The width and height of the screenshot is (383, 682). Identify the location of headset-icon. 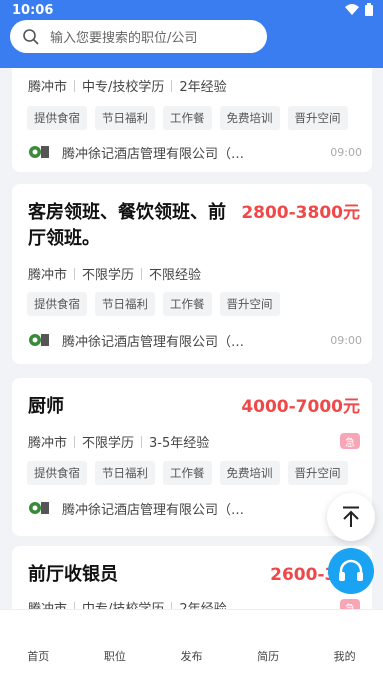
(351, 570).